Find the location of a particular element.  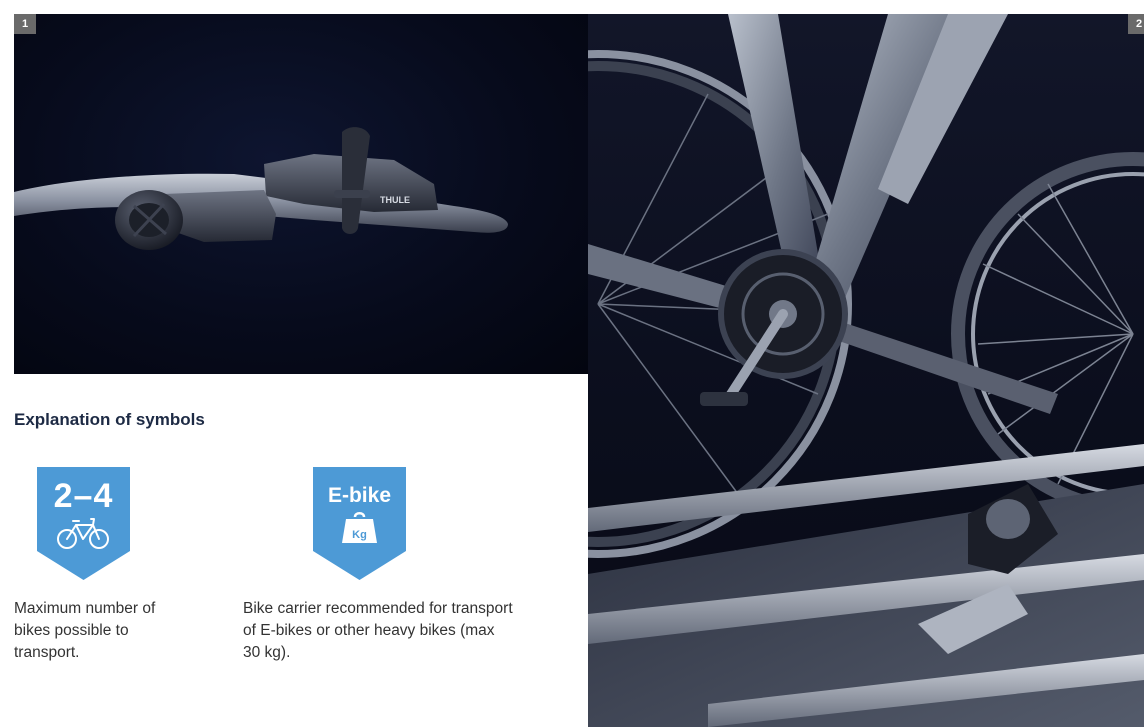

ebike-label: E-bike is located at coordinates (359, 495).